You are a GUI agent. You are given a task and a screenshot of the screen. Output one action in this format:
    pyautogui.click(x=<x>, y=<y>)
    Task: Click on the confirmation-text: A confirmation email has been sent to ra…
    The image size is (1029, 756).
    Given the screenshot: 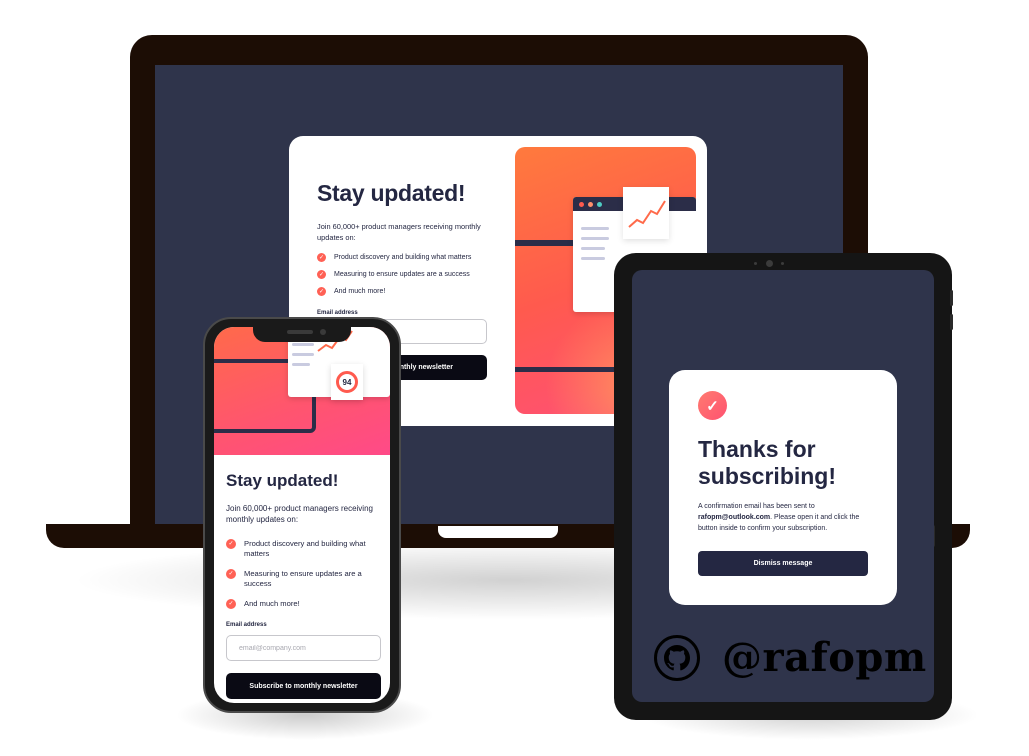 What is the action you would take?
    pyautogui.click(x=786, y=517)
    